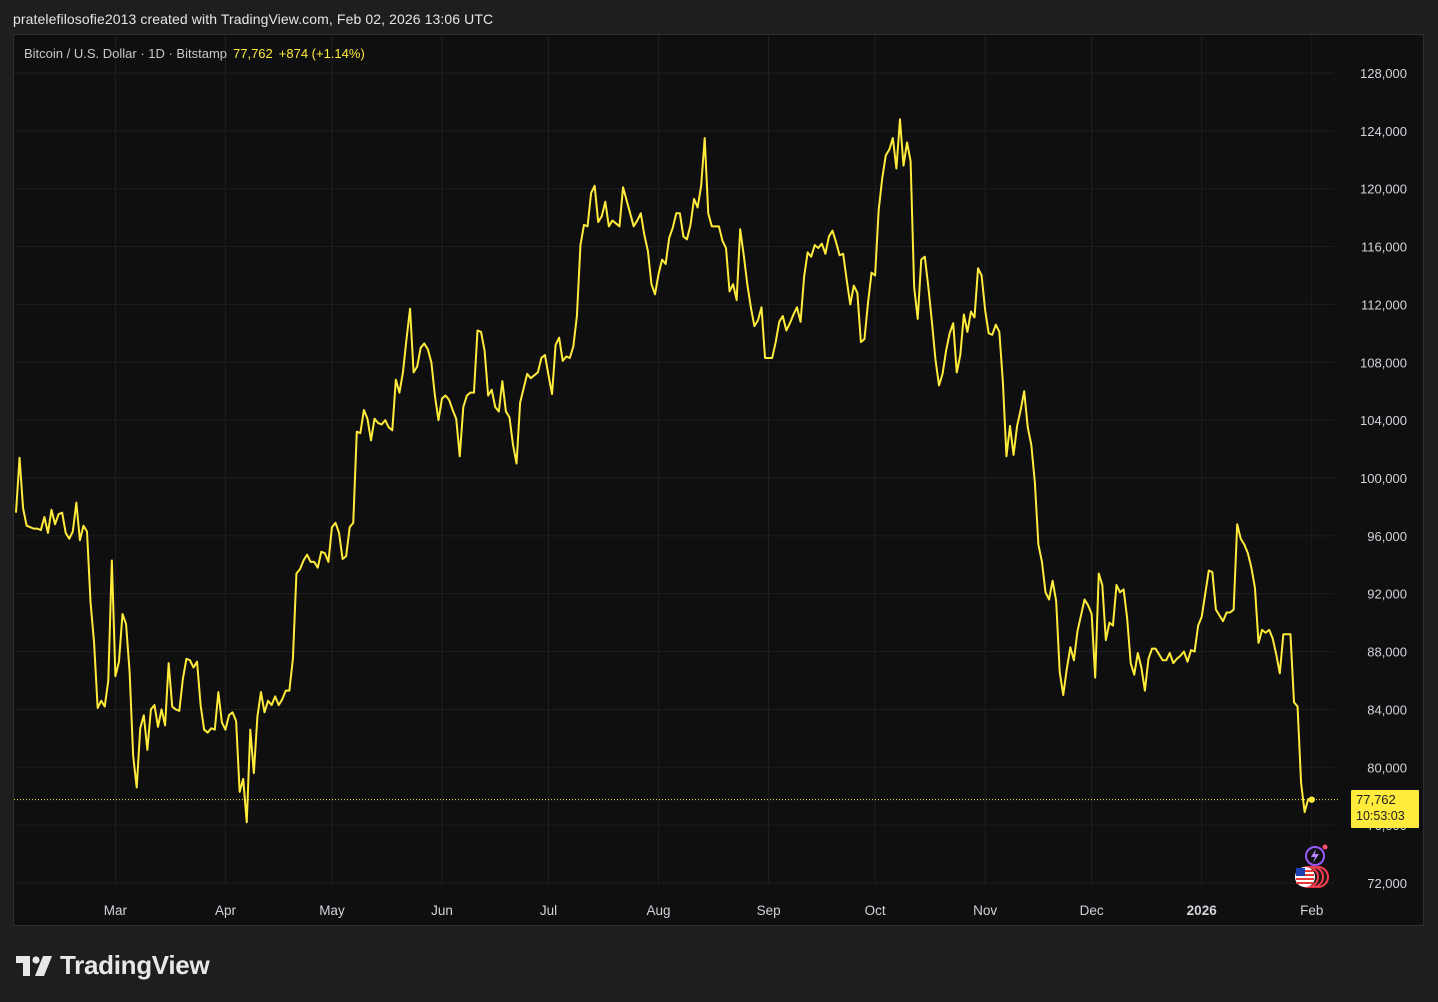  Describe the element at coordinates (1387, 594) in the screenshot. I see `y-tick-label: 92,000` at that location.